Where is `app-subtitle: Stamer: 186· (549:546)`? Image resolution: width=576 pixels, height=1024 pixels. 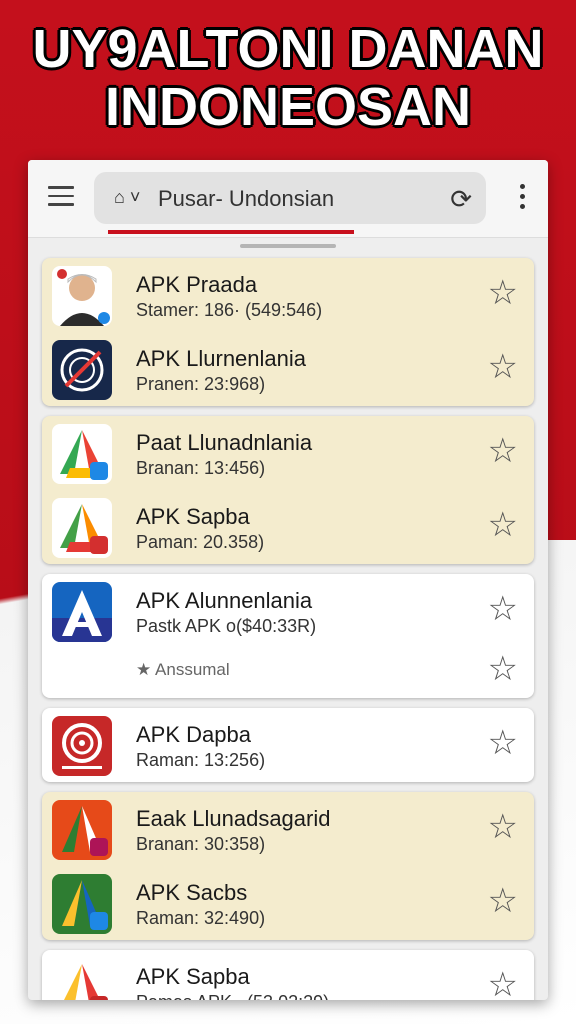
app-subtitle: Stamer: 186· (549:546) is located at coordinates (229, 310).